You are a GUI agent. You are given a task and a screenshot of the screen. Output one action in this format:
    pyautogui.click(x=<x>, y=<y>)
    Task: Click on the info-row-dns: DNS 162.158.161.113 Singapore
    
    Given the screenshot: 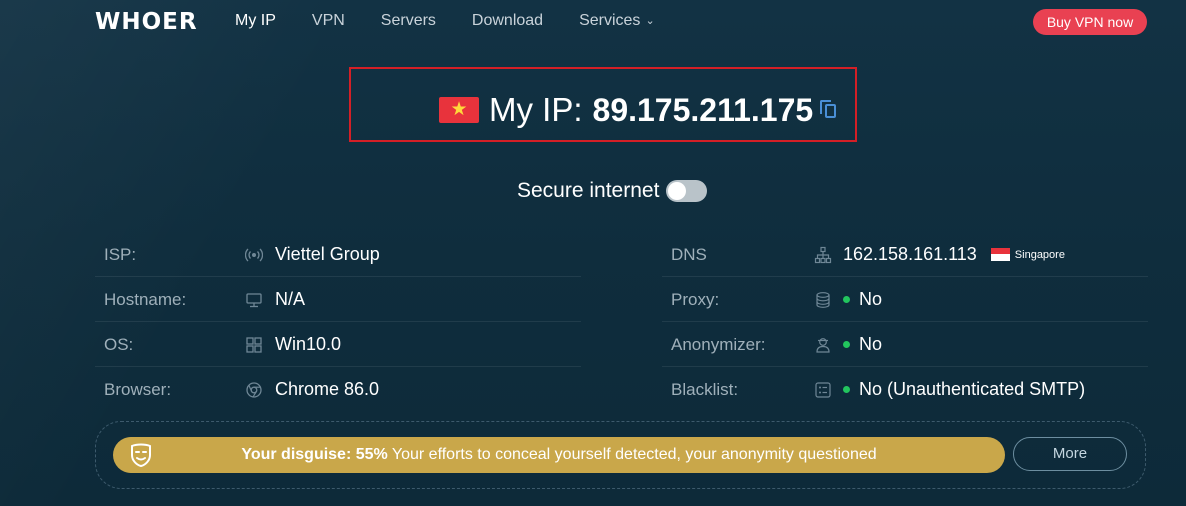 What is the action you would take?
    pyautogui.click(x=905, y=255)
    